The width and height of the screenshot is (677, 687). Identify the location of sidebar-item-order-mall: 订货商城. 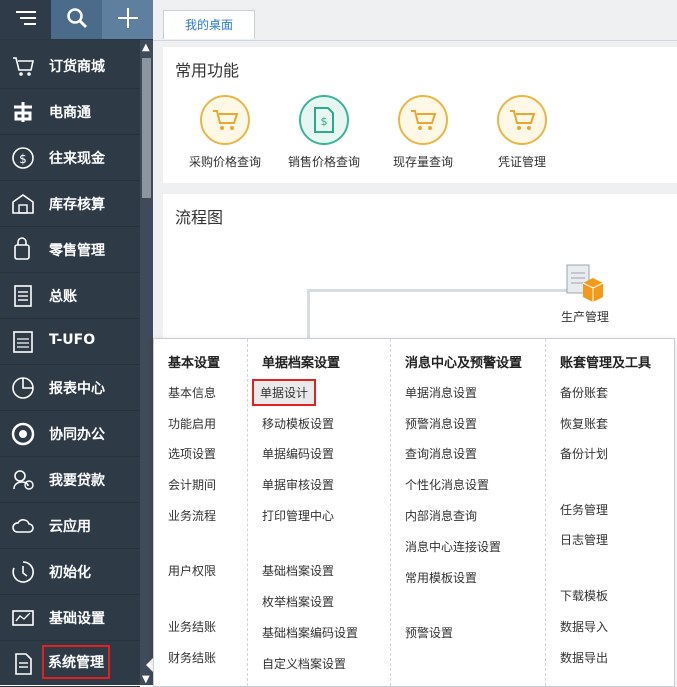
(70, 66).